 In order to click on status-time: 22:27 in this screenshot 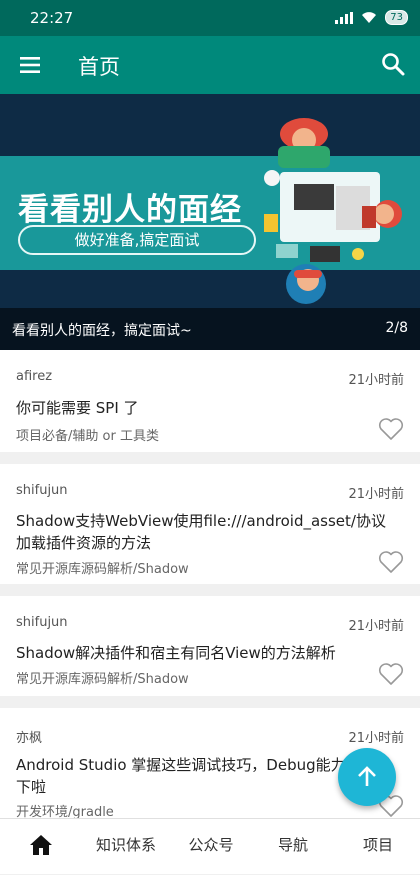, I will do `click(52, 18)`.